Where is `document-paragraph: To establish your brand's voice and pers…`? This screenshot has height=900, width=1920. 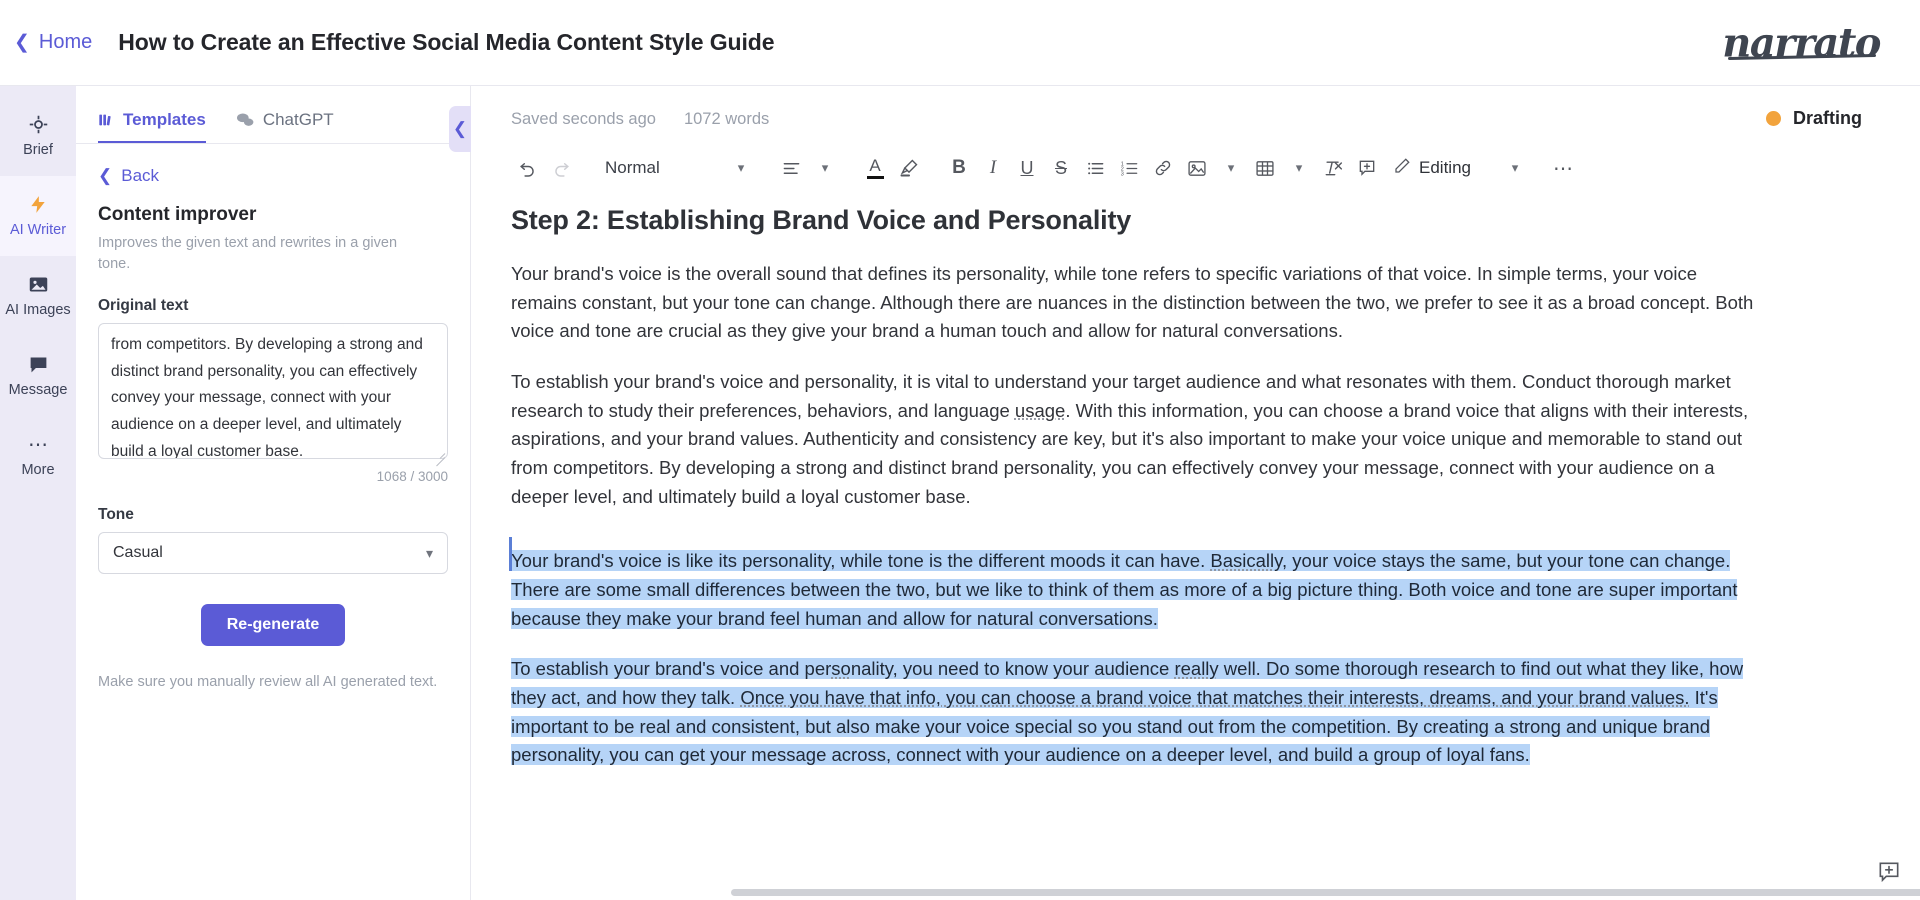
document-paragraph: To establish your brand's voice and pers… is located at coordinates (1130, 439).